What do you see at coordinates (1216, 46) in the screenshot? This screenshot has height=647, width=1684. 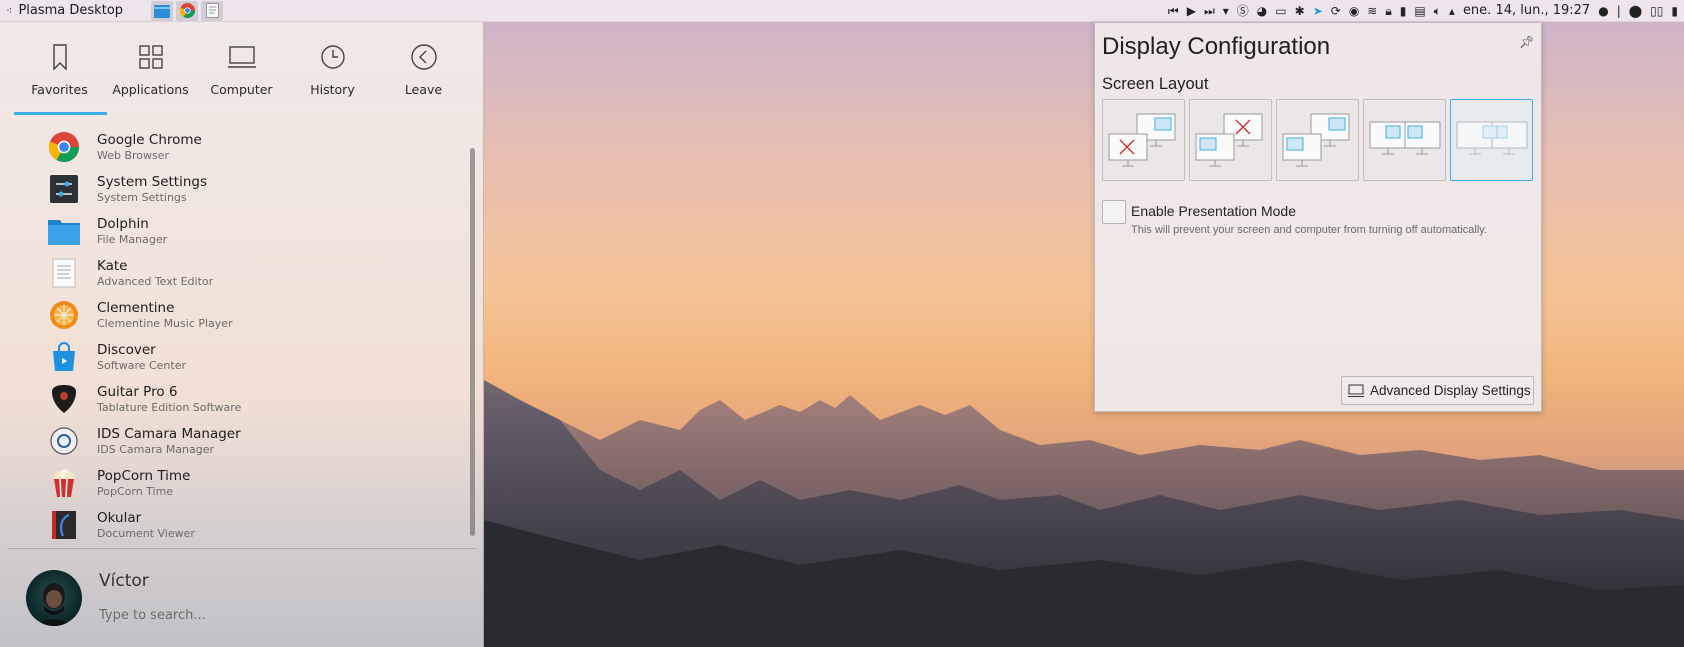 I see `popup-title: Display Configuration` at bounding box center [1216, 46].